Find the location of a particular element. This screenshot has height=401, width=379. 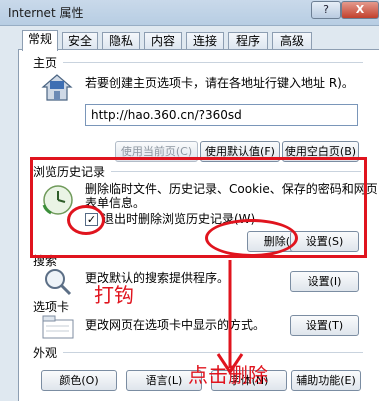

tab-advanced: 高级 is located at coordinates (292, 41).